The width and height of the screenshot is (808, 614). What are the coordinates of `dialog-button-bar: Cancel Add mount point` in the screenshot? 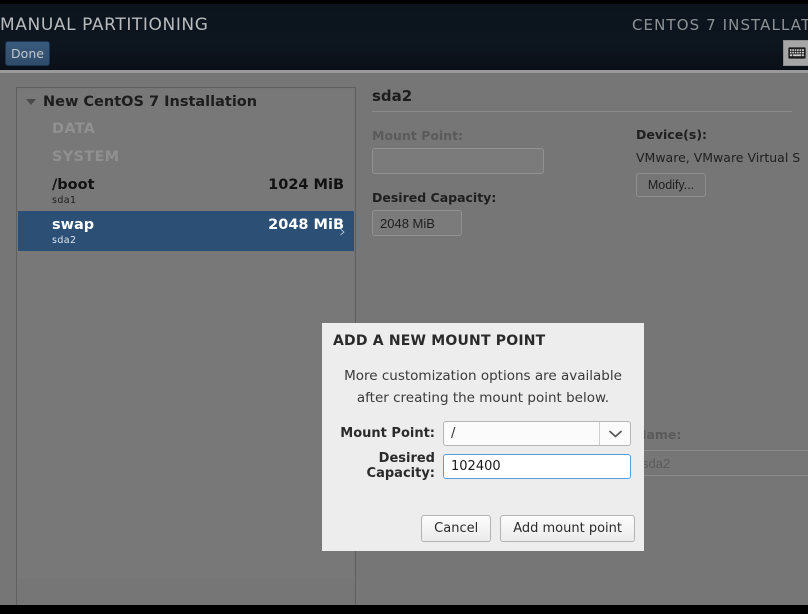 It's located at (528, 528).